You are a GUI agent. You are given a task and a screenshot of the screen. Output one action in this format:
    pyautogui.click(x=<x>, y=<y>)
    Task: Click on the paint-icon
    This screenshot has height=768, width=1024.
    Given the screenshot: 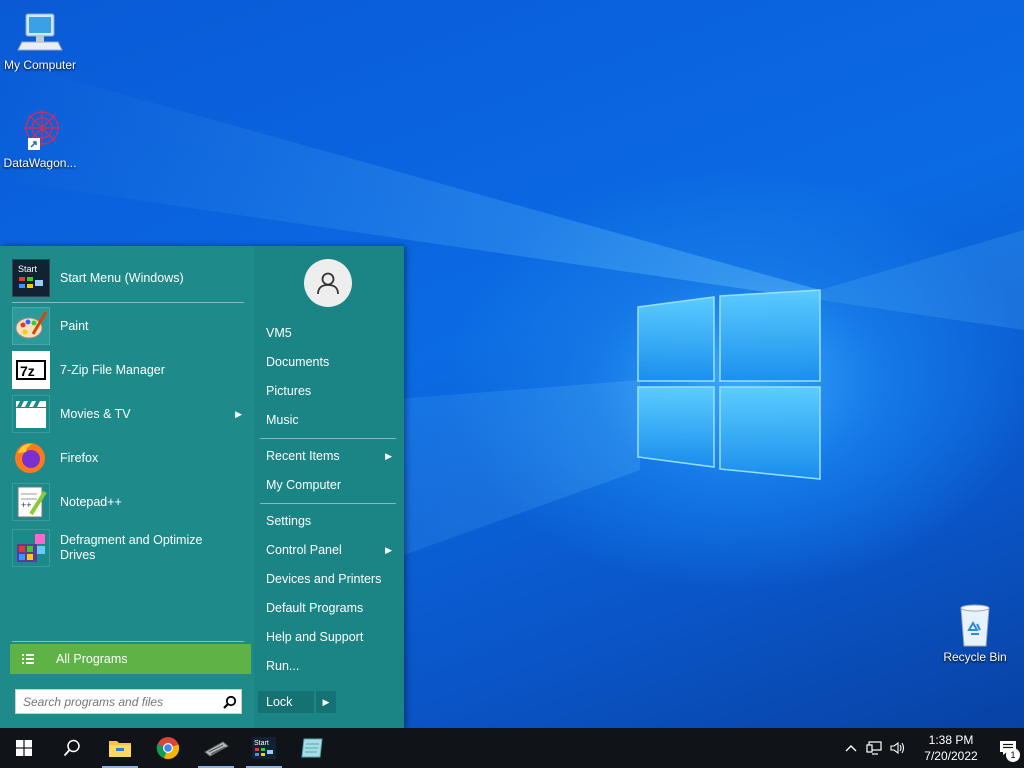 What is the action you would take?
    pyautogui.click(x=31, y=326)
    